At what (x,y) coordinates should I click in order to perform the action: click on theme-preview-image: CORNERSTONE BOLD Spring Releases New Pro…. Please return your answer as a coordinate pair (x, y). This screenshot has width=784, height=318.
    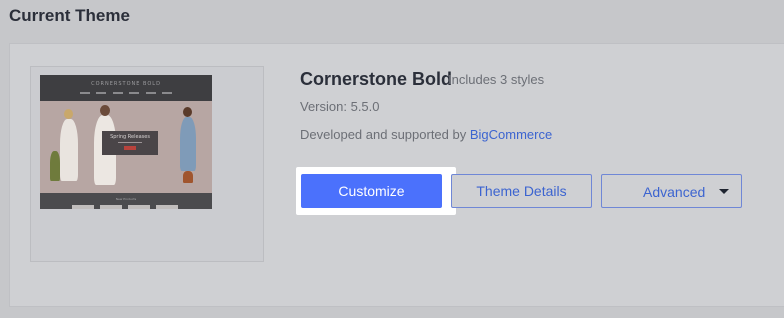
    Looking at the image, I should click on (126, 142).